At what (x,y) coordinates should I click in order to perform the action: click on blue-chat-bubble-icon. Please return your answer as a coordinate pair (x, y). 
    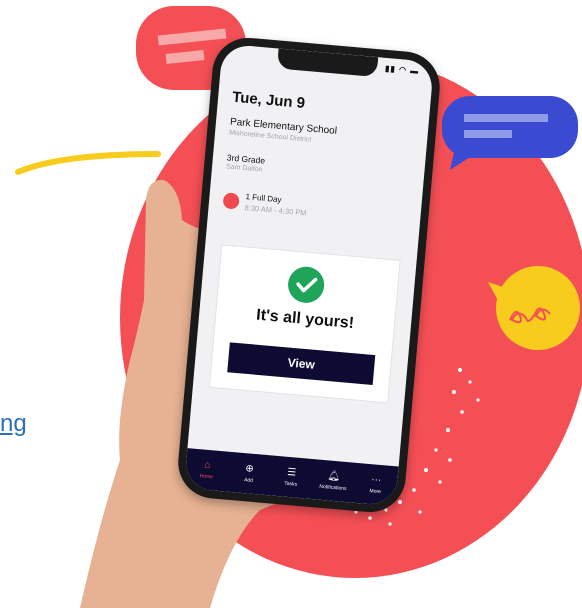
    Looking at the image, I should click on (510, 133).